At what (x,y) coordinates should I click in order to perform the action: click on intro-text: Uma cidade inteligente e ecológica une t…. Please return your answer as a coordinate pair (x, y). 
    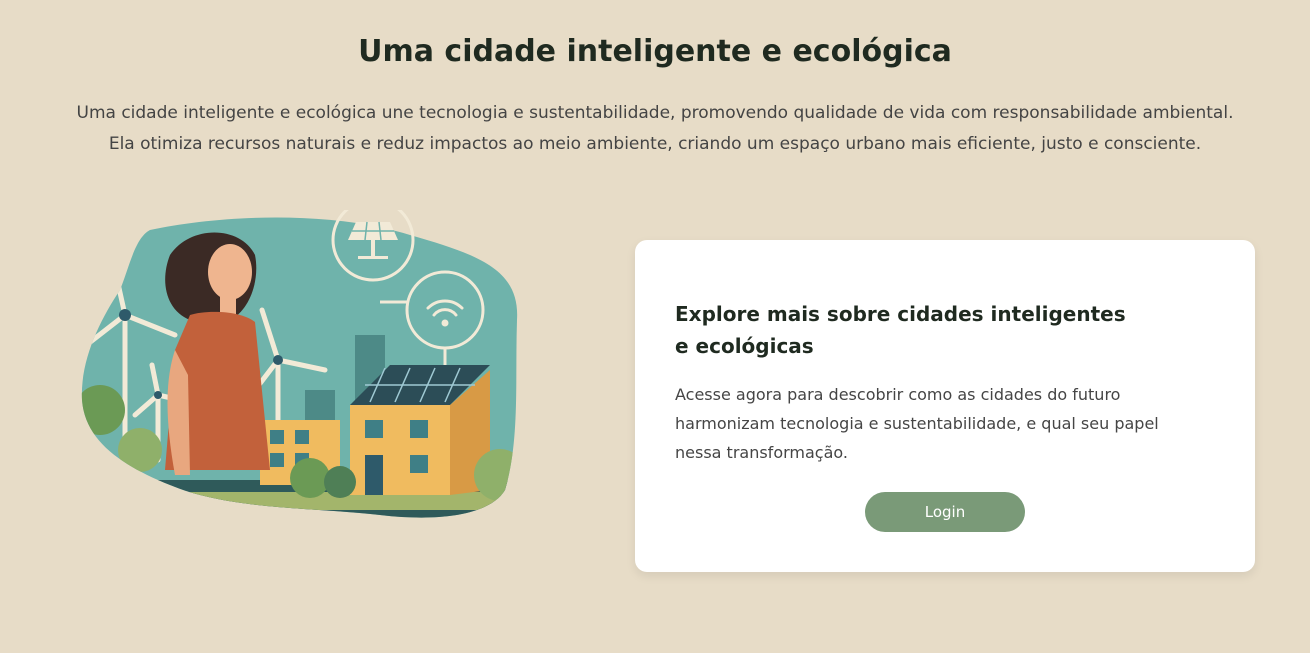
    Looking at the image, I should click on (655, 129).